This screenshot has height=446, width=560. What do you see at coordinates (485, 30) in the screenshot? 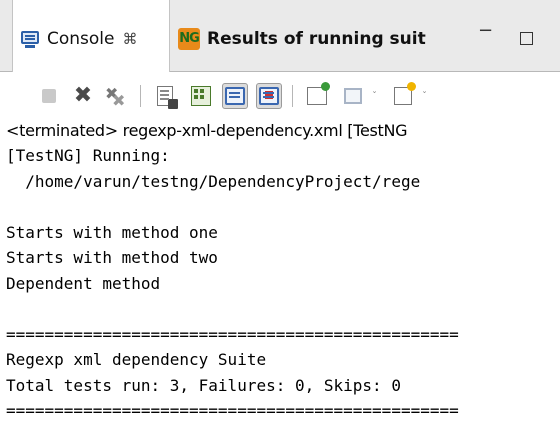
I see `minimize-button: −` at bounding box center [485, 30].